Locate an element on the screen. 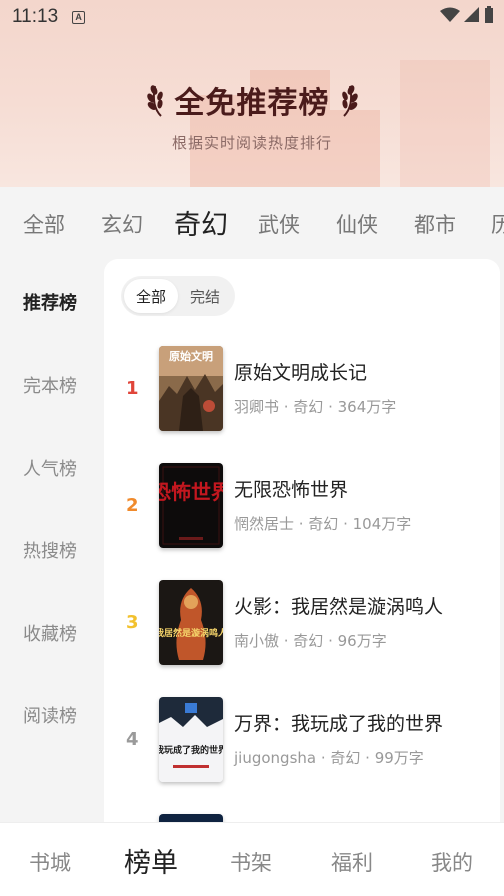  bottom-nav: 书城 榜单 书架 福利 我的 is located at coordinates (252, 859).